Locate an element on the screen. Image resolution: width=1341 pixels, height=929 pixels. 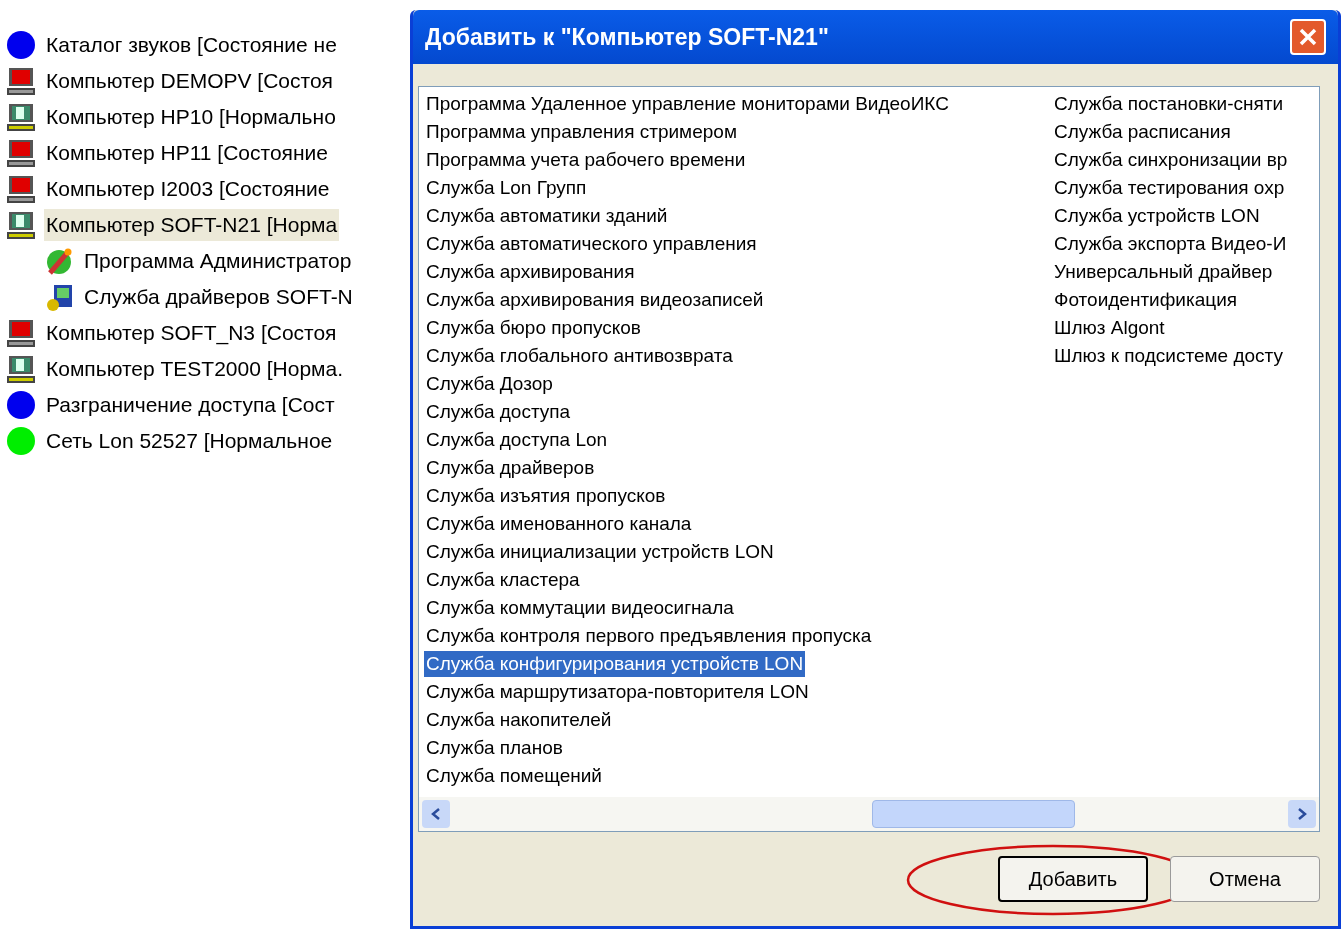
scroll-left-button is located at coordinates (436, 814).